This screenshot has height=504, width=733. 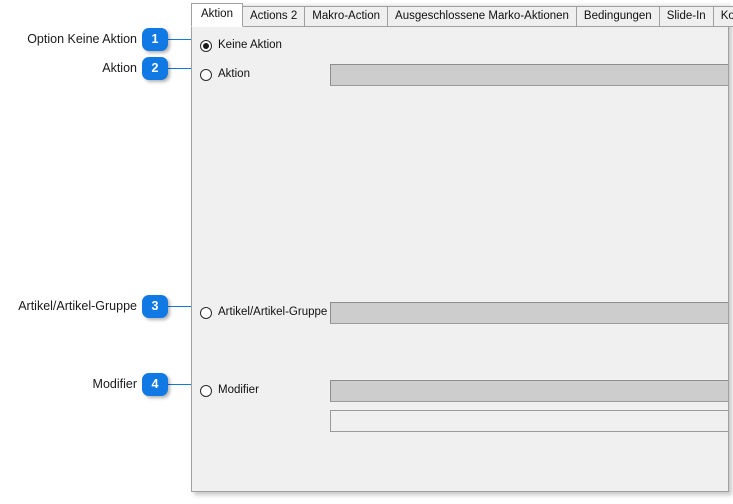 What do you see at coordinates (206, 46) in the screenshot?
I see `radio-button-keine-aktion` at bounding box center [206, 46].